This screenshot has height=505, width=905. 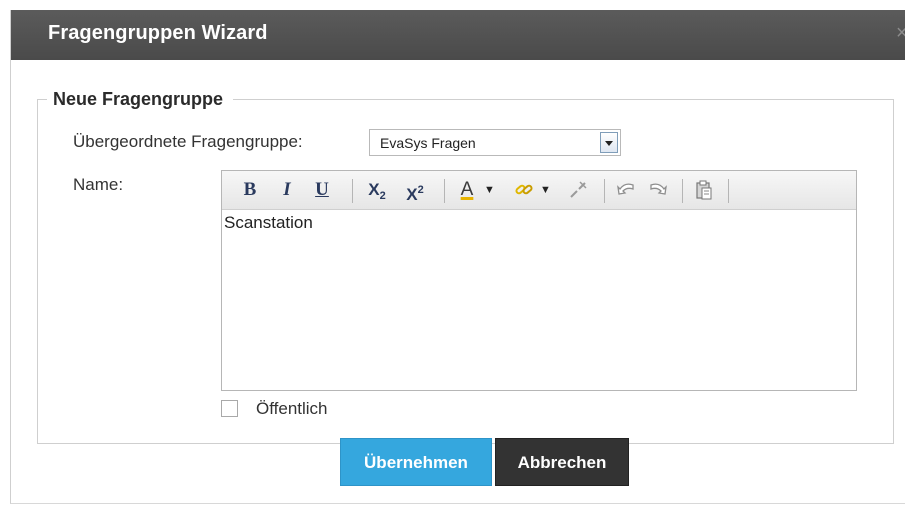 I want to click on dialog-title: Fragengruppen Wizard, so click(x=158, y=33).